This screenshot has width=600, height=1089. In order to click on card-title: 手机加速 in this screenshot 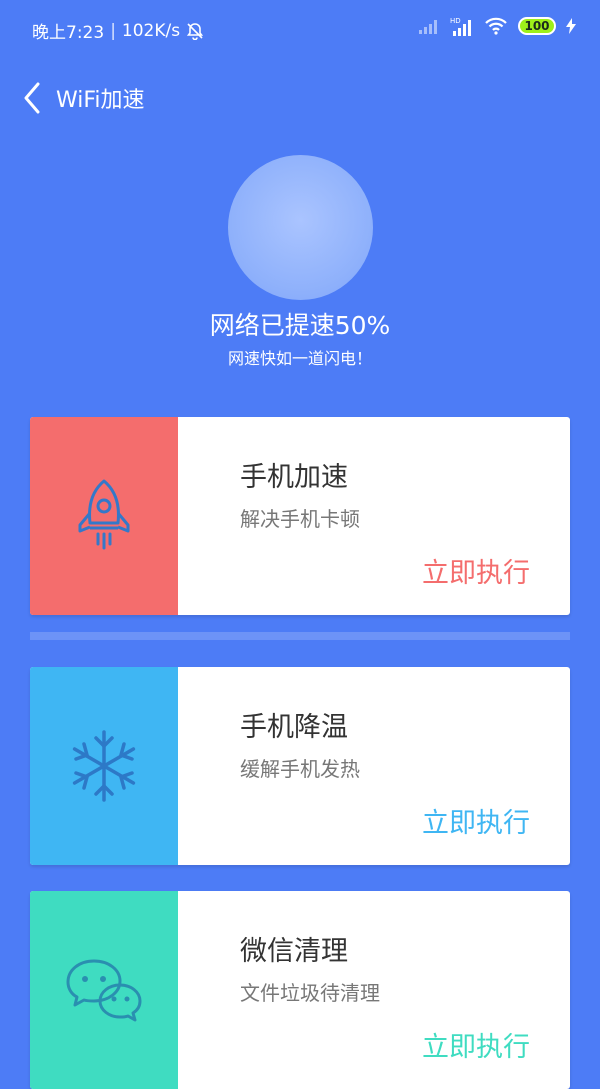, I will do `click(294, 477)`.